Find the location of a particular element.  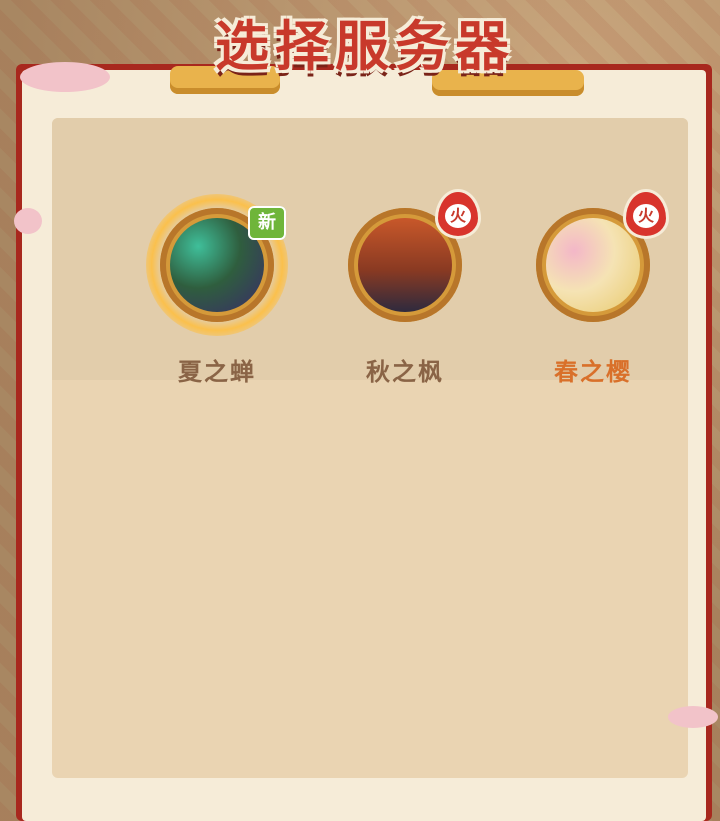

server-card-autumn: 火 秋之枫 is located at coordinates (405, 289).